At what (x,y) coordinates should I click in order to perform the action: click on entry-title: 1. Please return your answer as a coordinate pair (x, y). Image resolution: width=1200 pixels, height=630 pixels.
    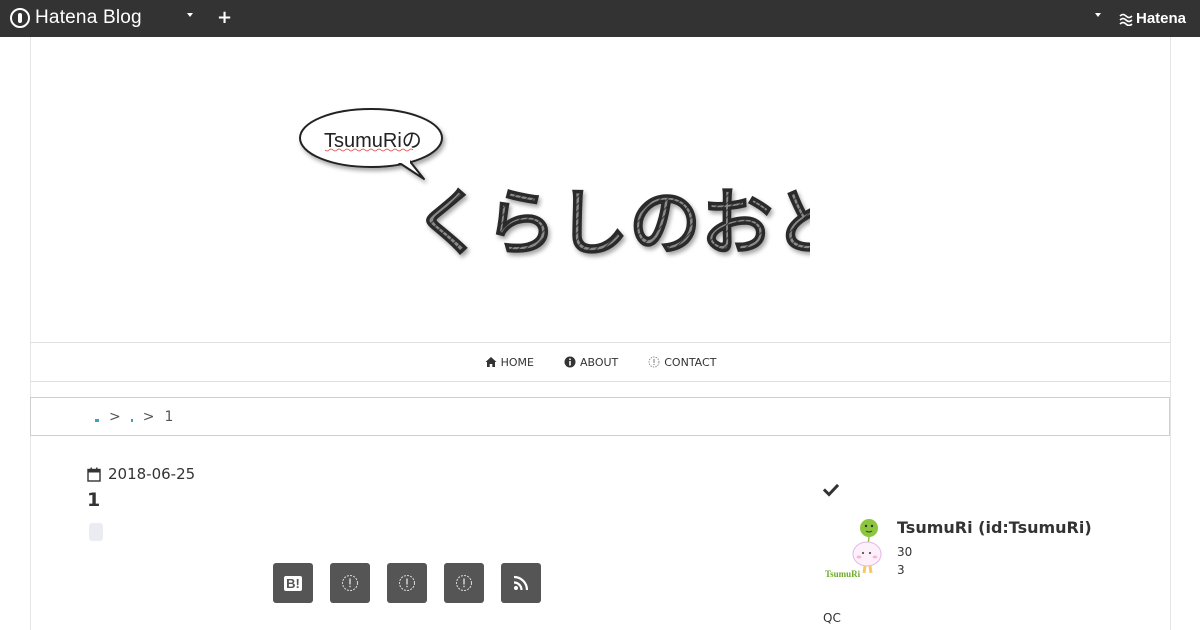
    Looking at the image, I should click on (93, 500).